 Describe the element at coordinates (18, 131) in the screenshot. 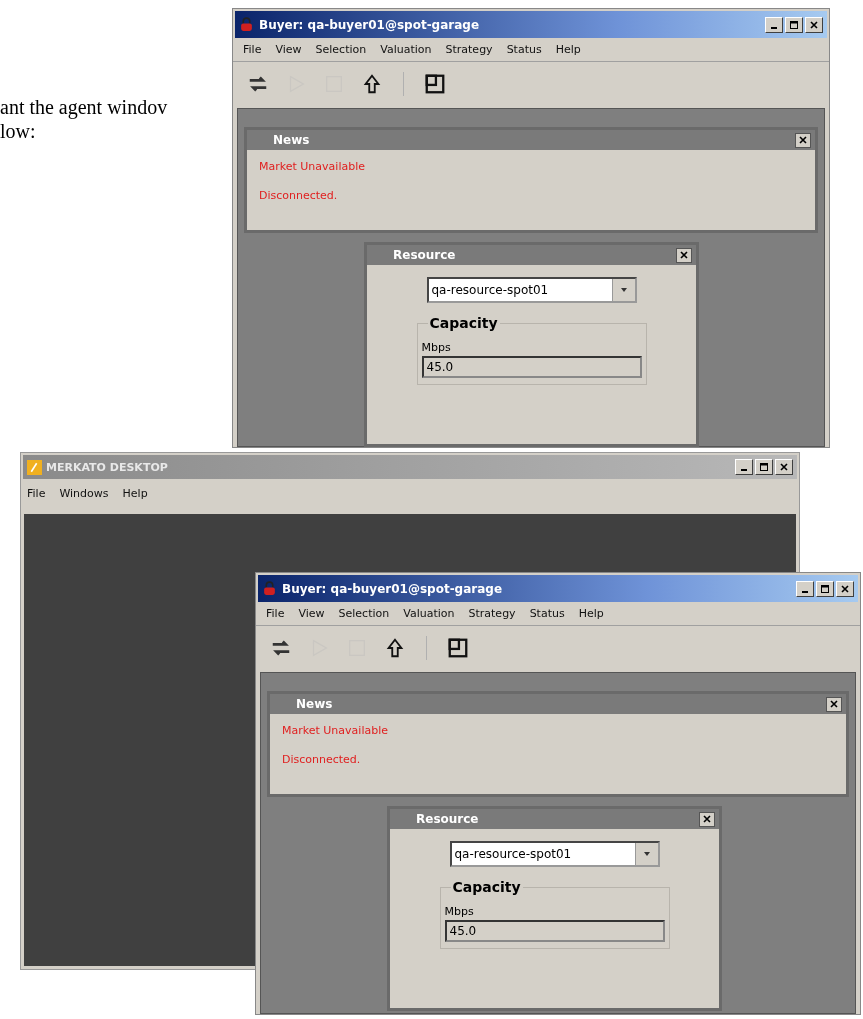

I see `document-text: low:` at that location.